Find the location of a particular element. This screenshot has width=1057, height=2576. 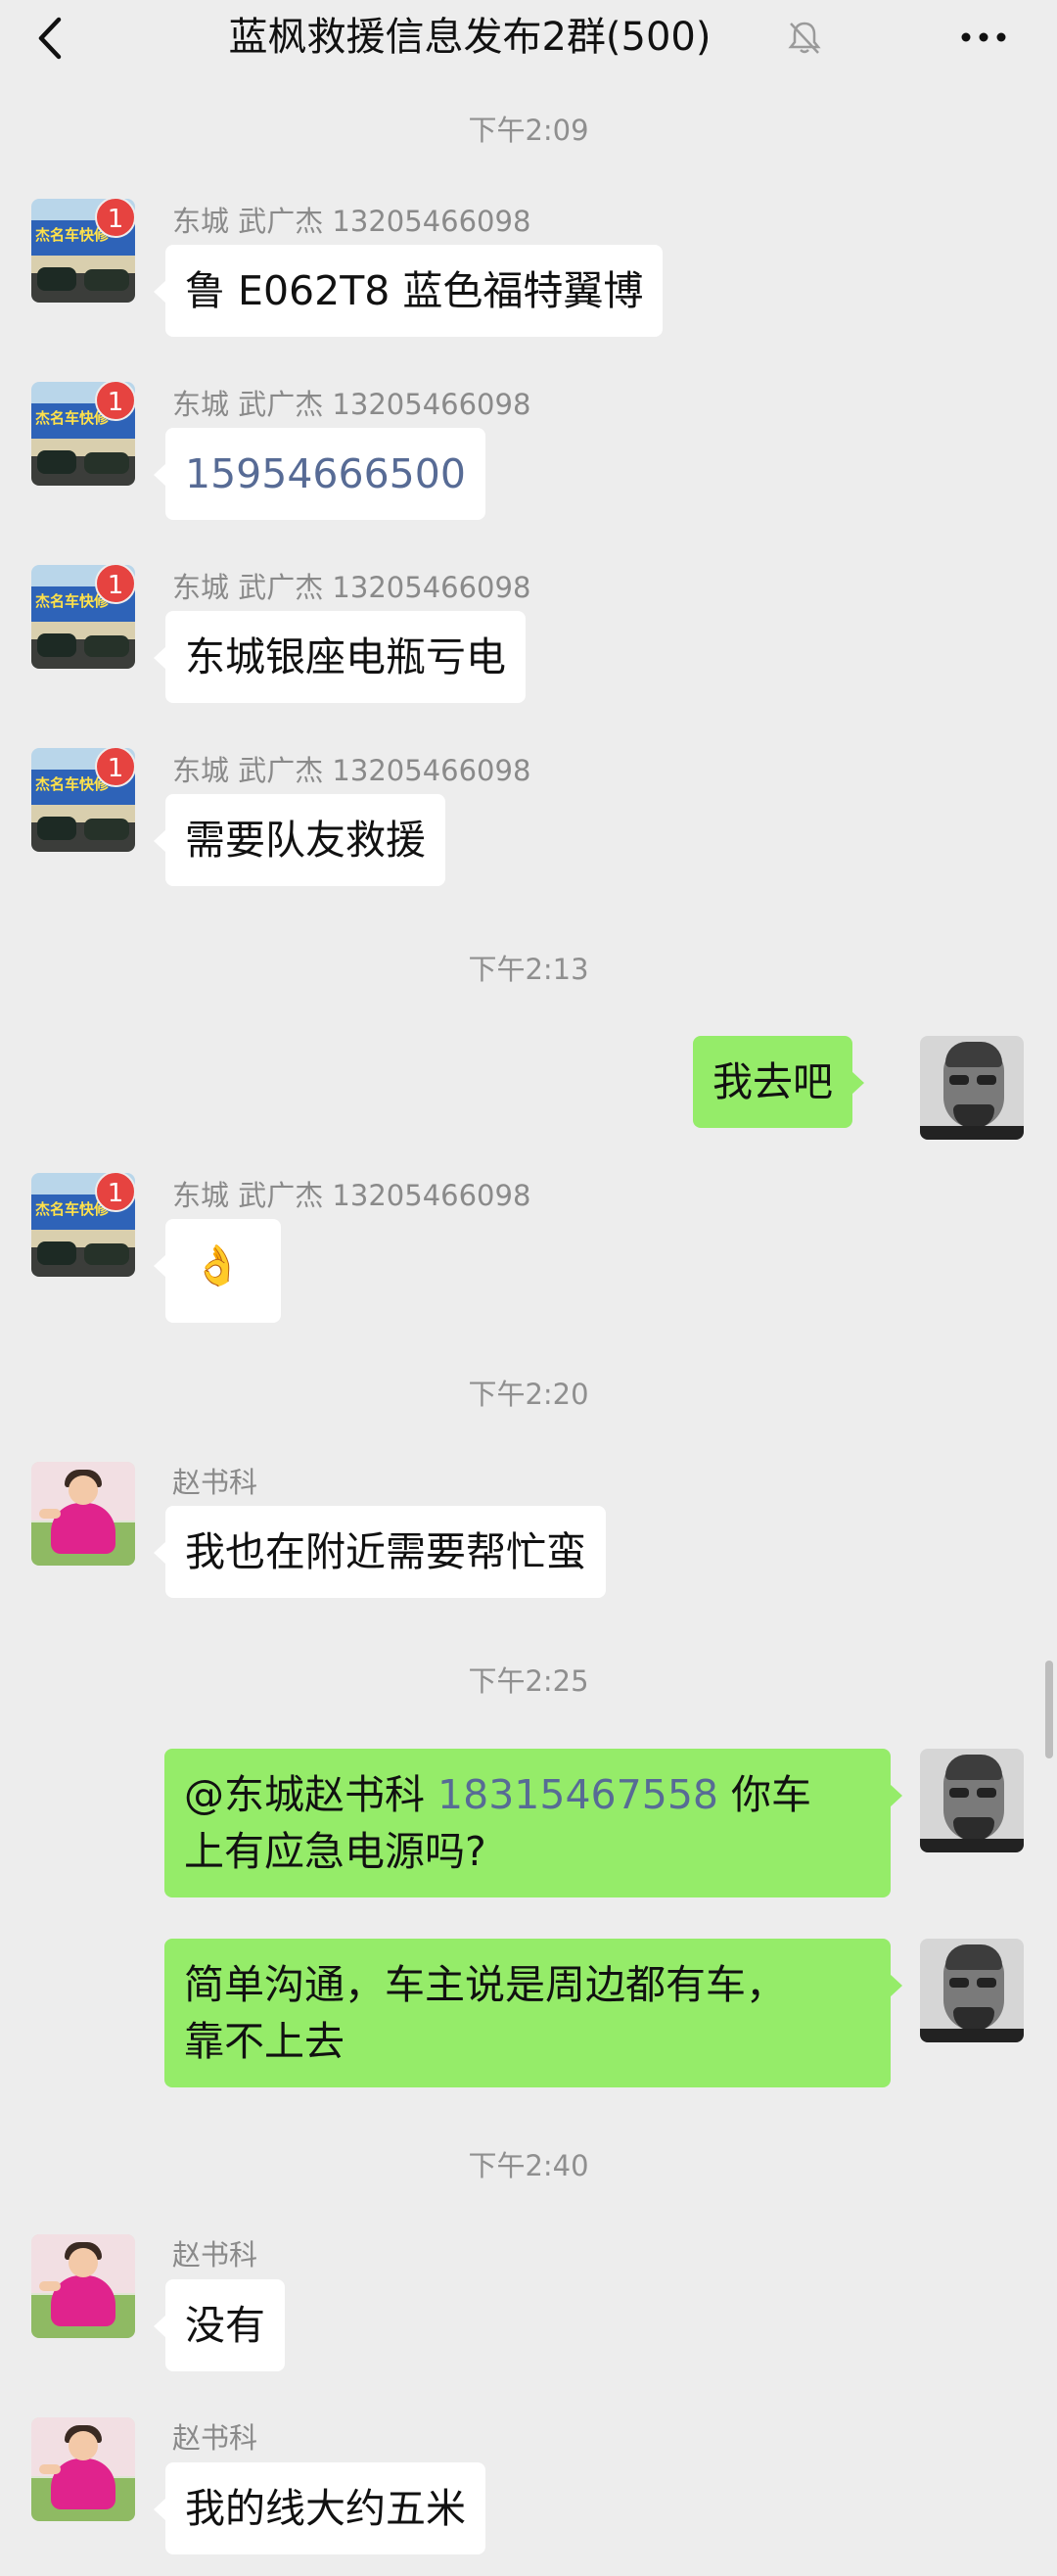

message-bubble: 没有 is located at coordinates (220, 2325).